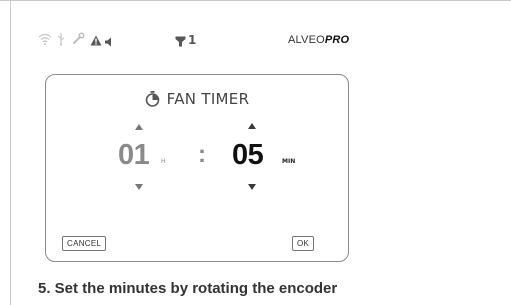 The width and height of the screenshot is (511, 305). What do you see at coordinates (109, 42) in the screenshot?
I see `mute-icon` at bounding box center [109, 42].